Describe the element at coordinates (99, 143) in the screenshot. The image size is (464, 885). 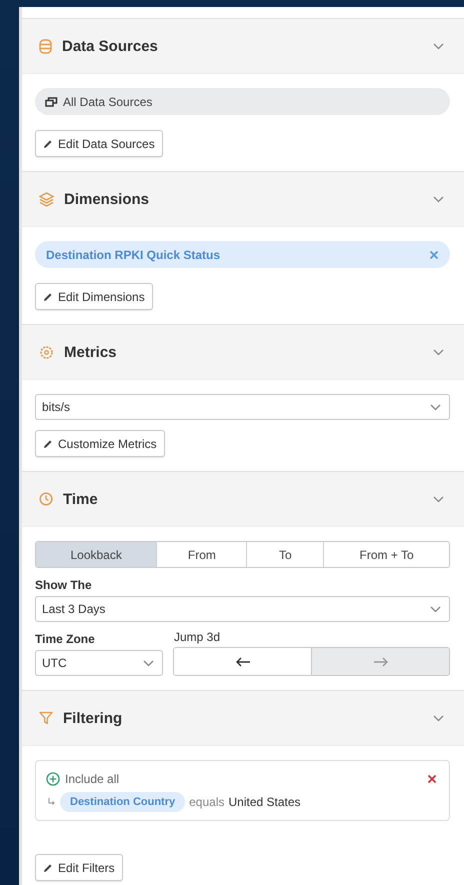
I see `edit-button: Edit Data Sources` at that location.